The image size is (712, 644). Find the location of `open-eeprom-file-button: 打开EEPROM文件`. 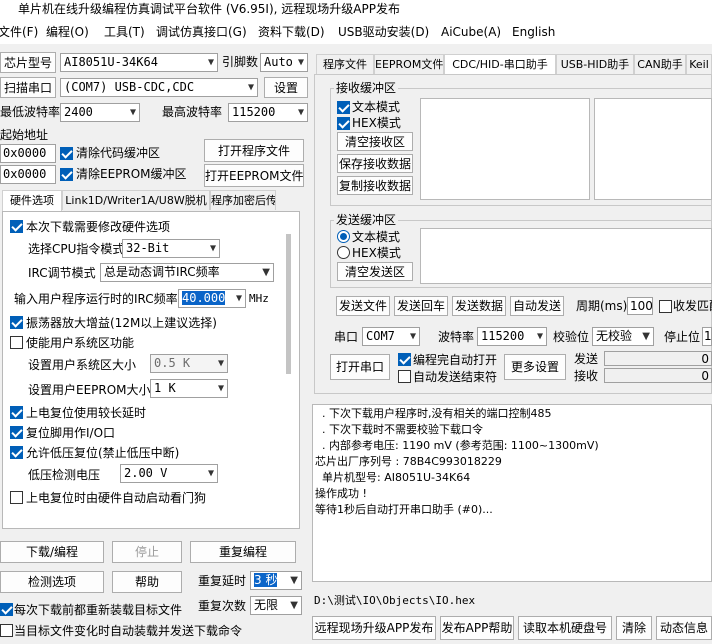

open-eeprom-file-button: 打开EEPROM文件 is located at coordinates (254, 175).